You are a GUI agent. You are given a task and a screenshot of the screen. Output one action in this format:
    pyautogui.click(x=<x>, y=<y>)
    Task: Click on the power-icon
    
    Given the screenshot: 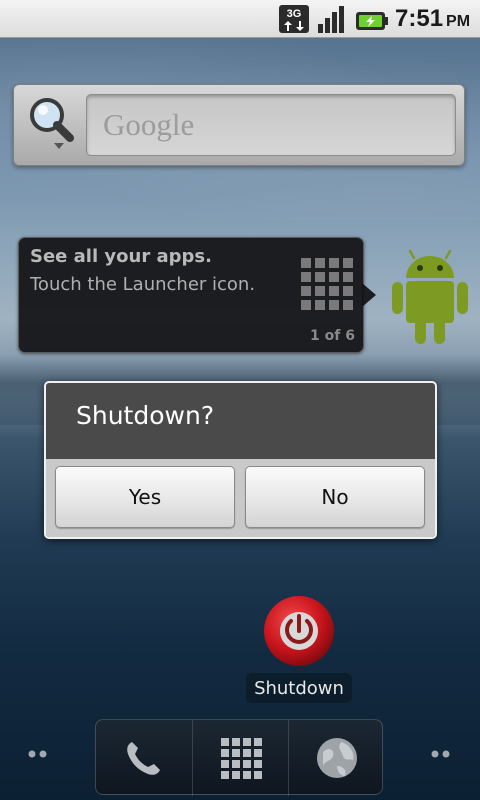 What is the action you would take?
    pyautogui.click(x=299, y=631)
    